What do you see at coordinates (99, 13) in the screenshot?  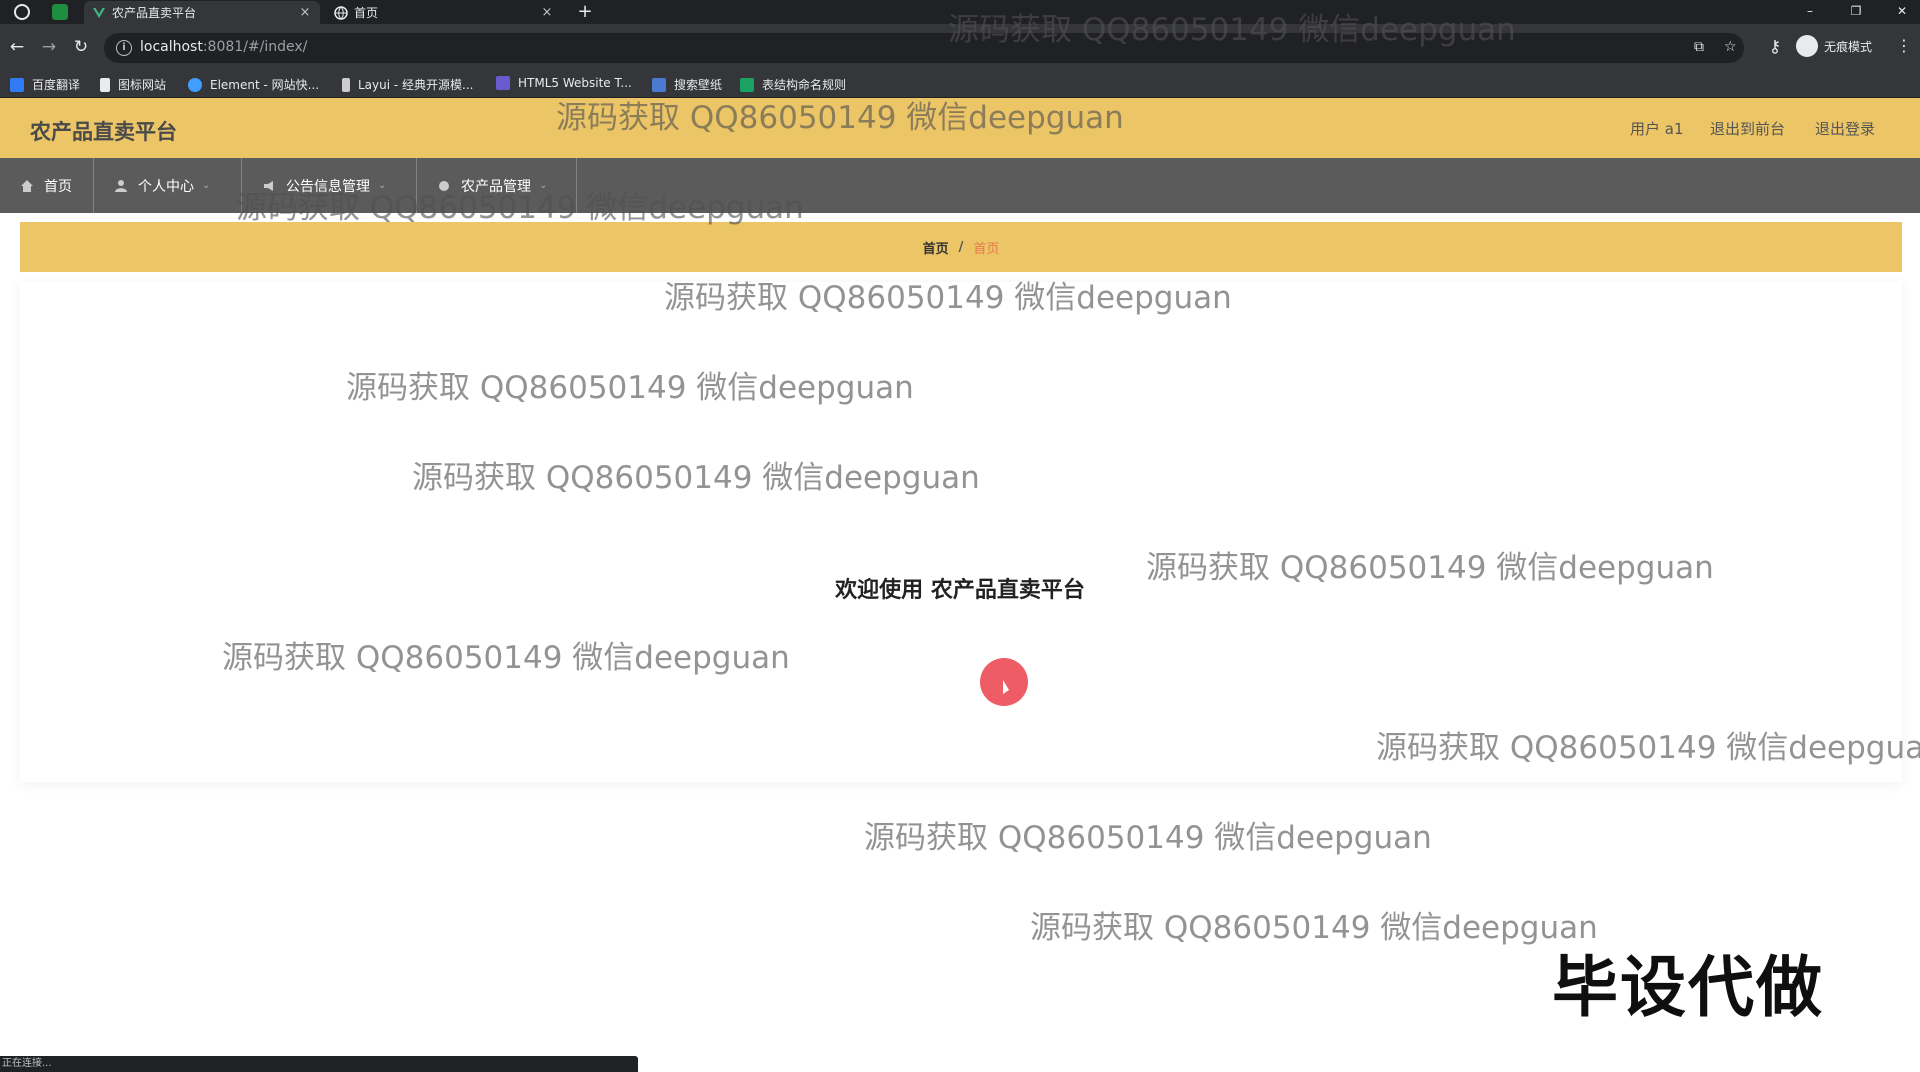 I see `vue-icon` at bounding box center [99, 13].